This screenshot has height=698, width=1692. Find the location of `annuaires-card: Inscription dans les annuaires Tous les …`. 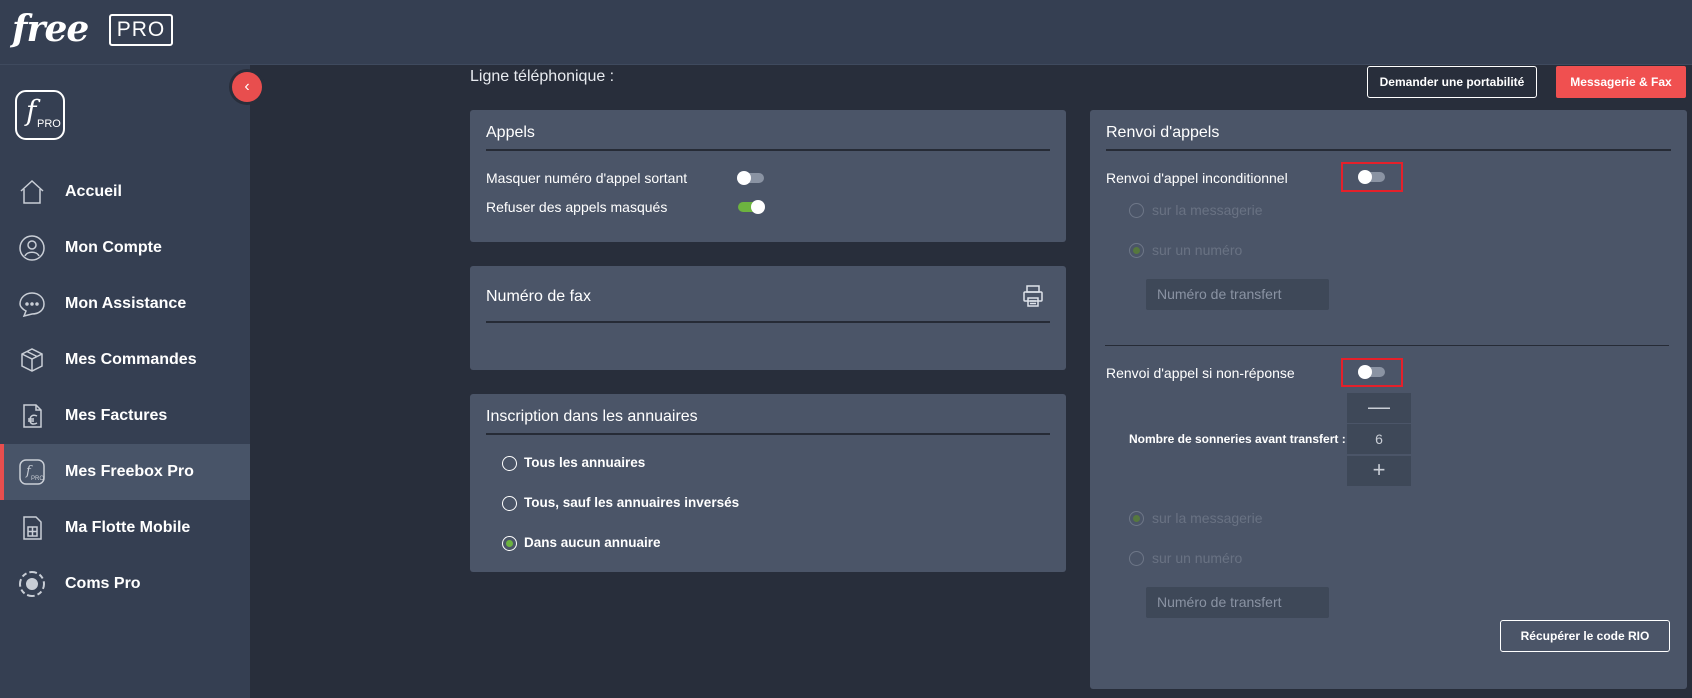

annuaires-card: Inscription dans les annuaires Tous les … is located at coordinates (768, 483).